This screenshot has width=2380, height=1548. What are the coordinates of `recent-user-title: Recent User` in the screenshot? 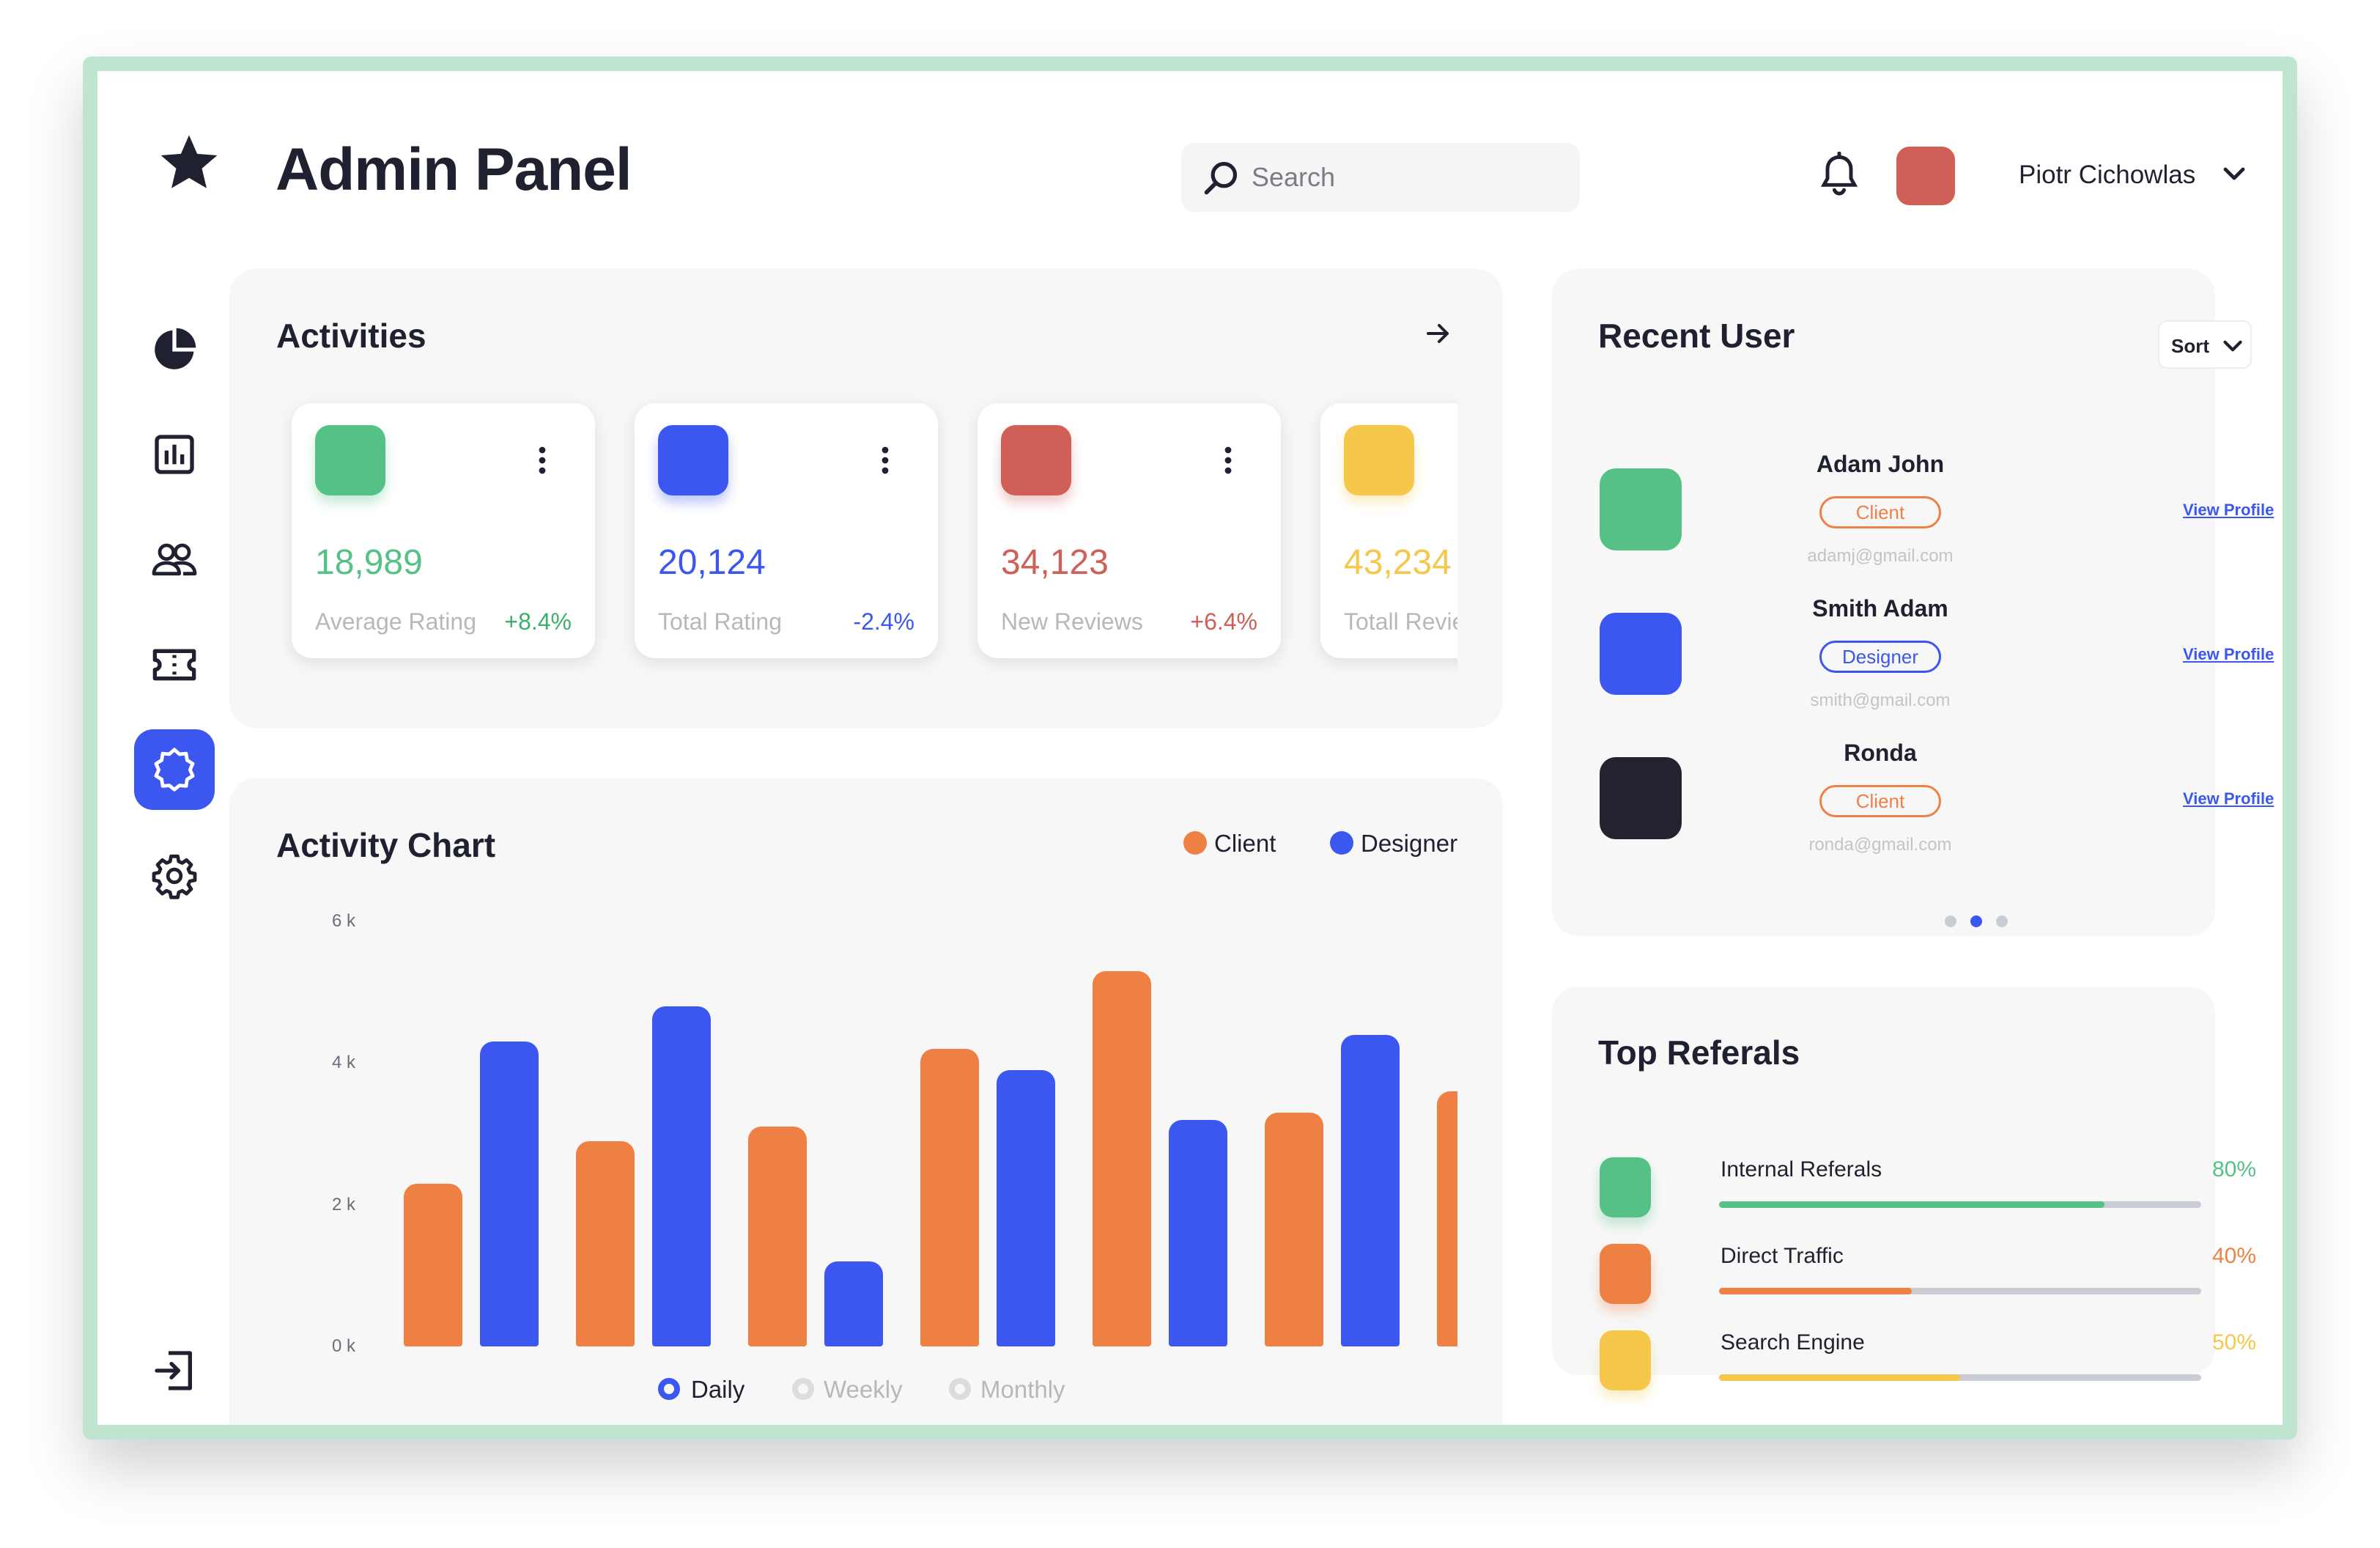 It's located at (1696, 336).